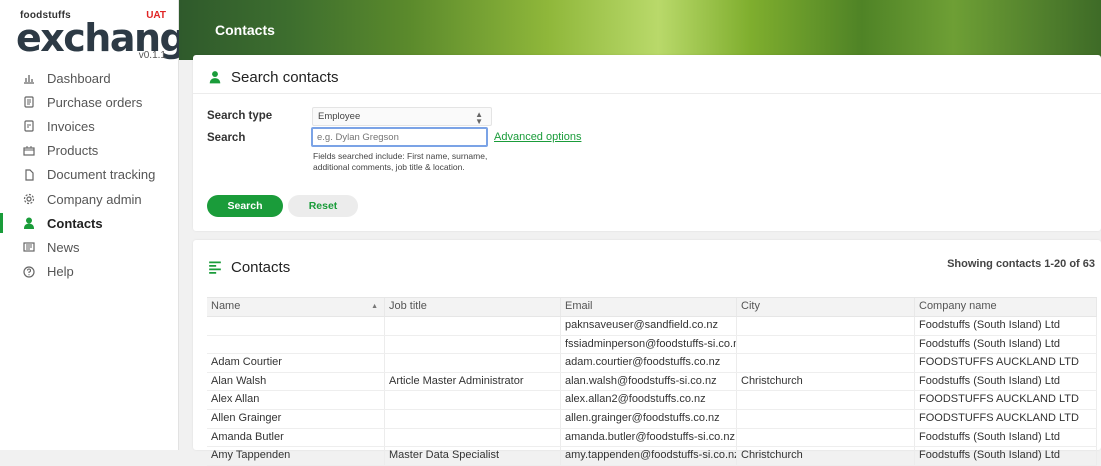  Describe the element at coordinates (152, 55) in the screenshot. I see `version-label: v0.1.1` at that location.